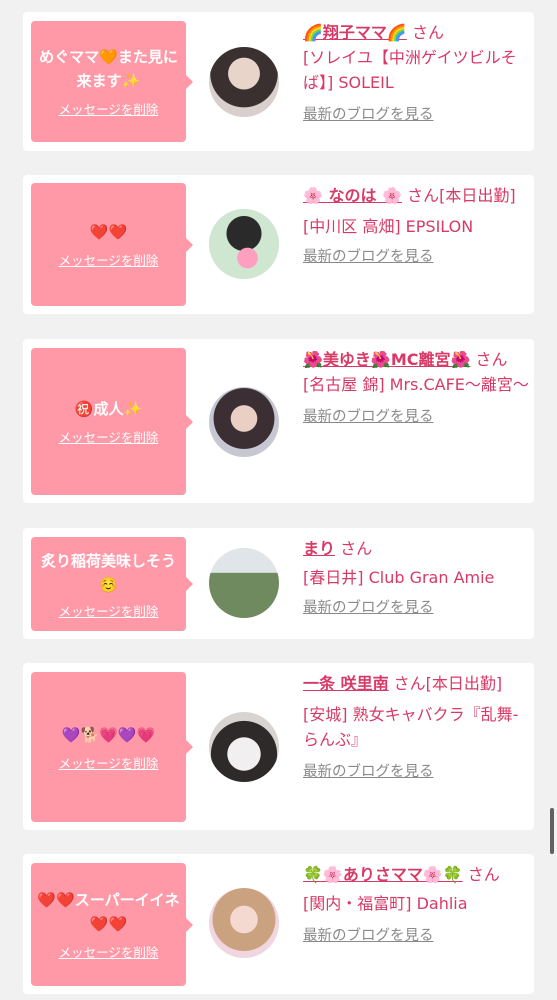 The width and height of the screenshot is (557, 1000). What do you see at coordinates (552, 831) in the screenshot?
I see `scrollbar-thumb` at bounding box center [552, 831].